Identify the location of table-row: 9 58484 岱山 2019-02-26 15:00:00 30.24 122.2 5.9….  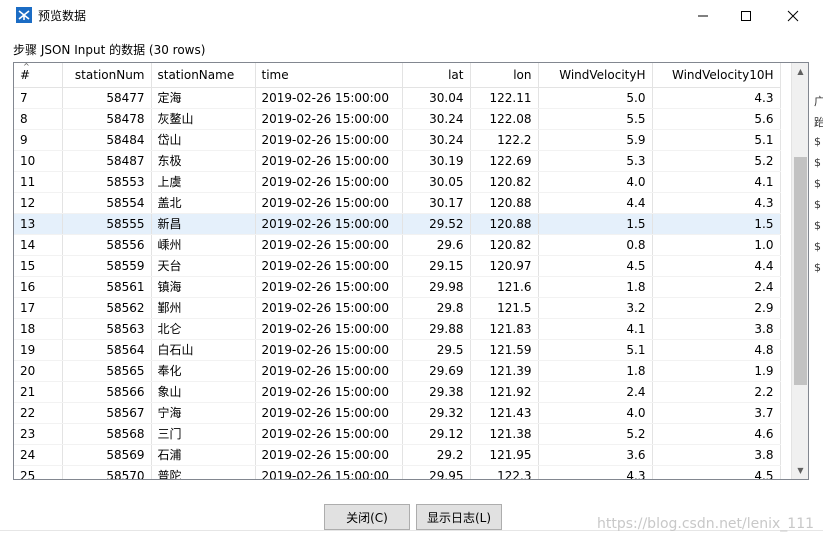
(397, 140).